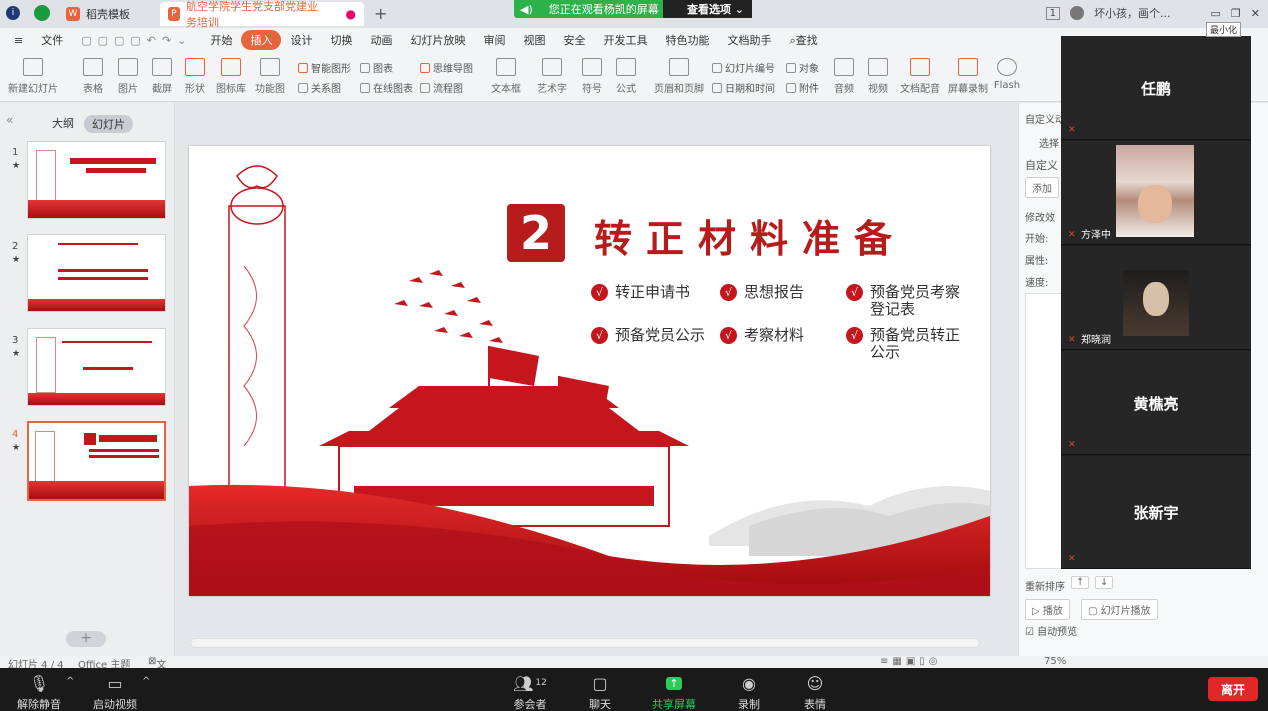  I want to click on menu-animation: 动画, so click(381, 40).